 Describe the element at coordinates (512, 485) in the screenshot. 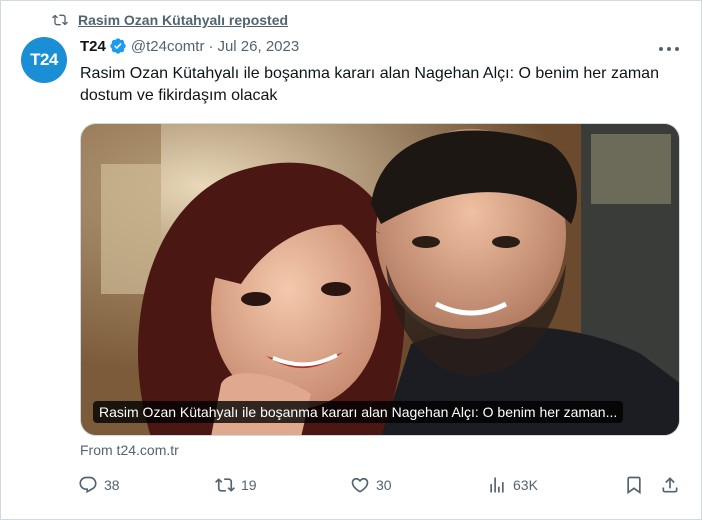

I see `views-button: 63K` at that location.